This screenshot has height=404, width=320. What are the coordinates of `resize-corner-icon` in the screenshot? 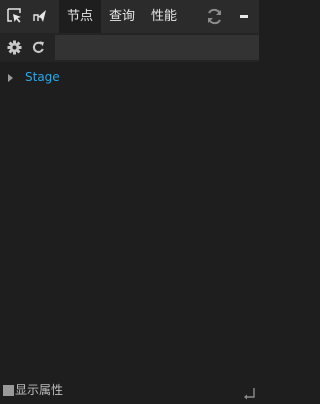 It's located at (250, 392).